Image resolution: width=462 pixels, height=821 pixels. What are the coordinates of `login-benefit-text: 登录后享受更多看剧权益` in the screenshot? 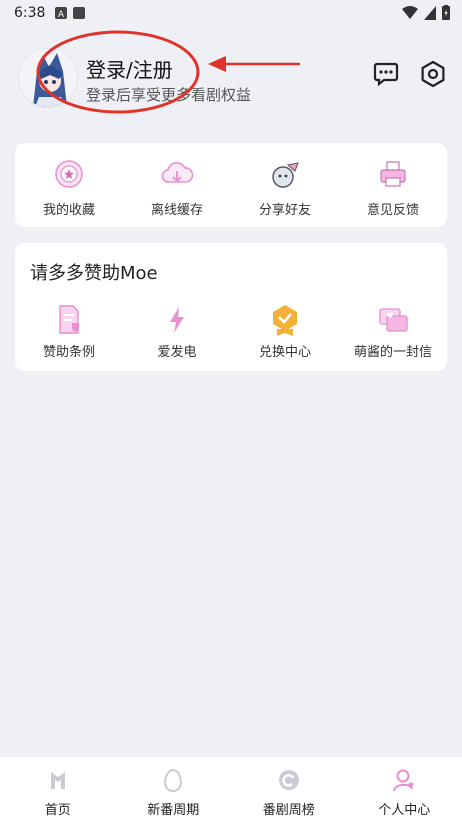 It's located at (169, 95).